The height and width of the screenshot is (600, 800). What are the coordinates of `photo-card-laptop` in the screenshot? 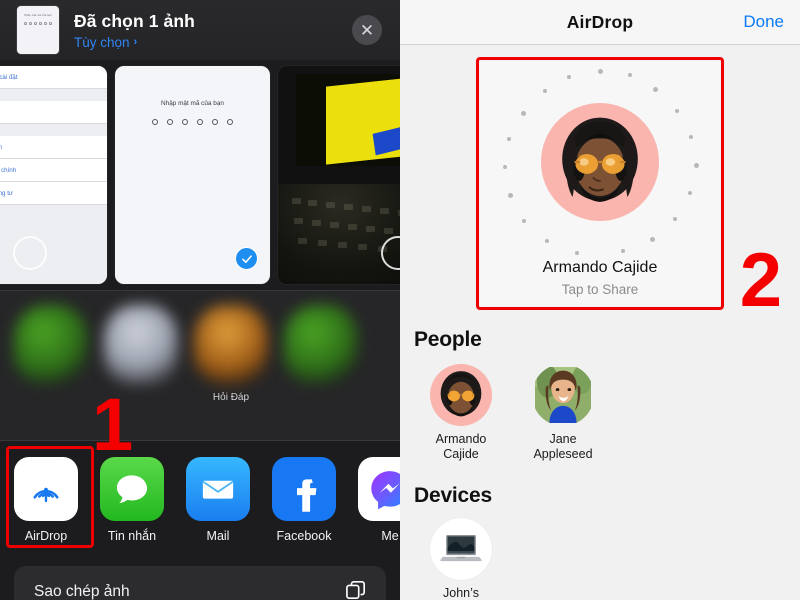 It's located at (339, 175).